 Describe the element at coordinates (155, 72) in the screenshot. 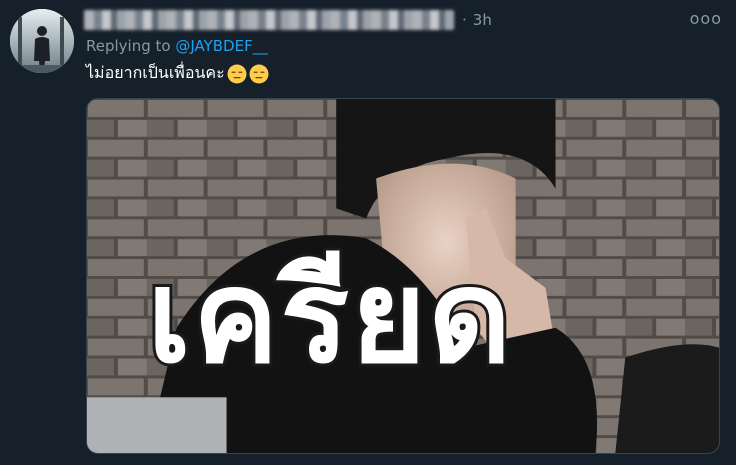

I see `tweet-body: ไม่อยากเป็นเพื่อนคะ` at that location.